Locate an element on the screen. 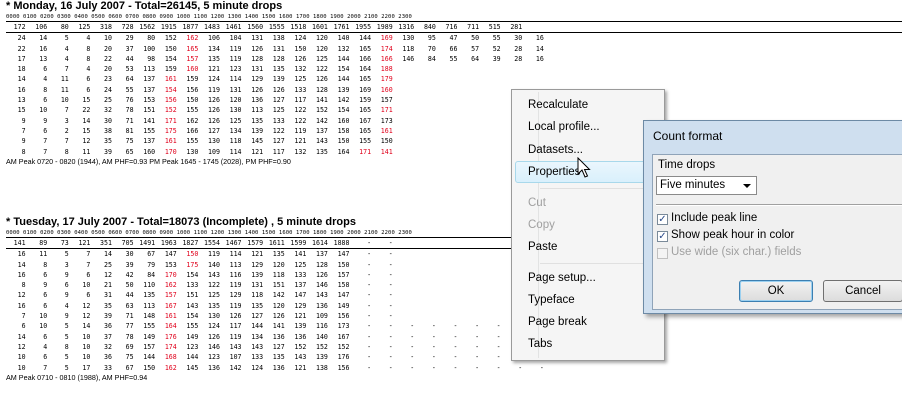 The image size is (902, 419). count-cell: 10 is located at coordinates (43, 326).